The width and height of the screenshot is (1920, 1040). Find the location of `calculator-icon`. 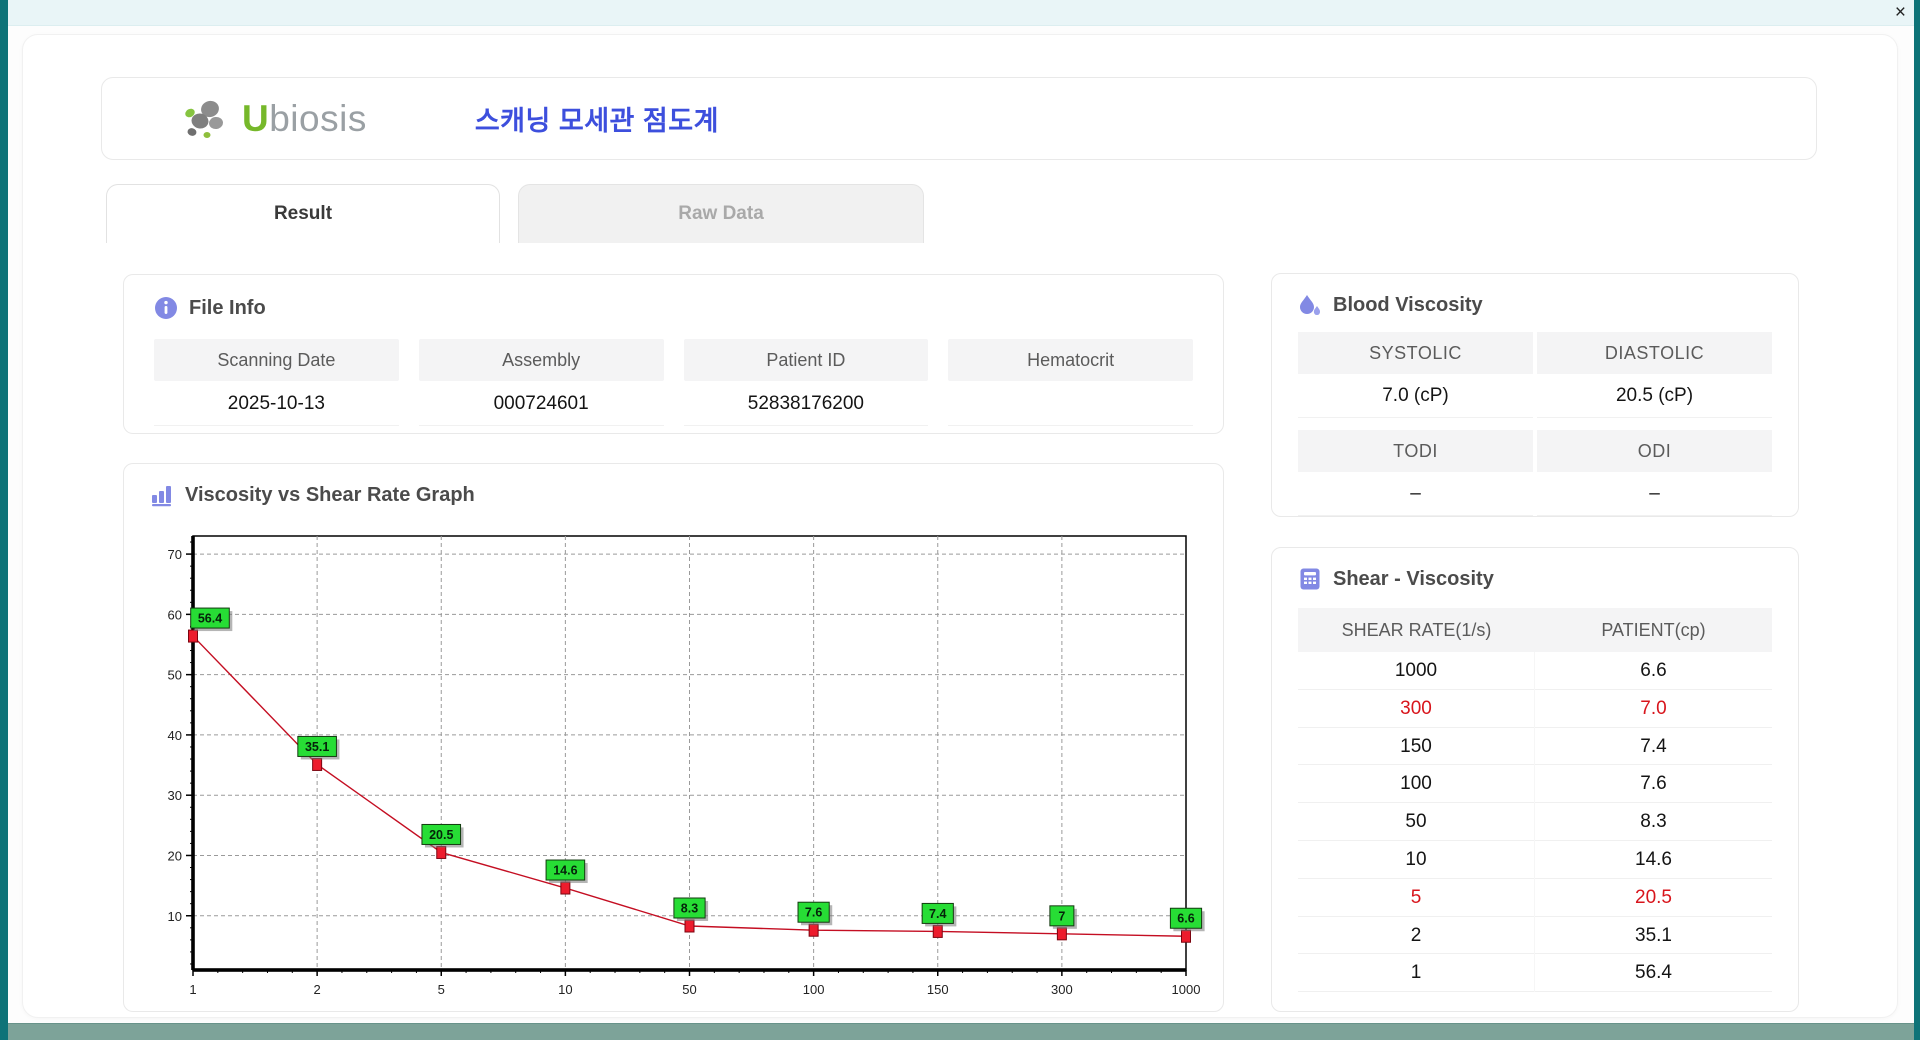

calculator-icon is located at coordinates (1310, 579).